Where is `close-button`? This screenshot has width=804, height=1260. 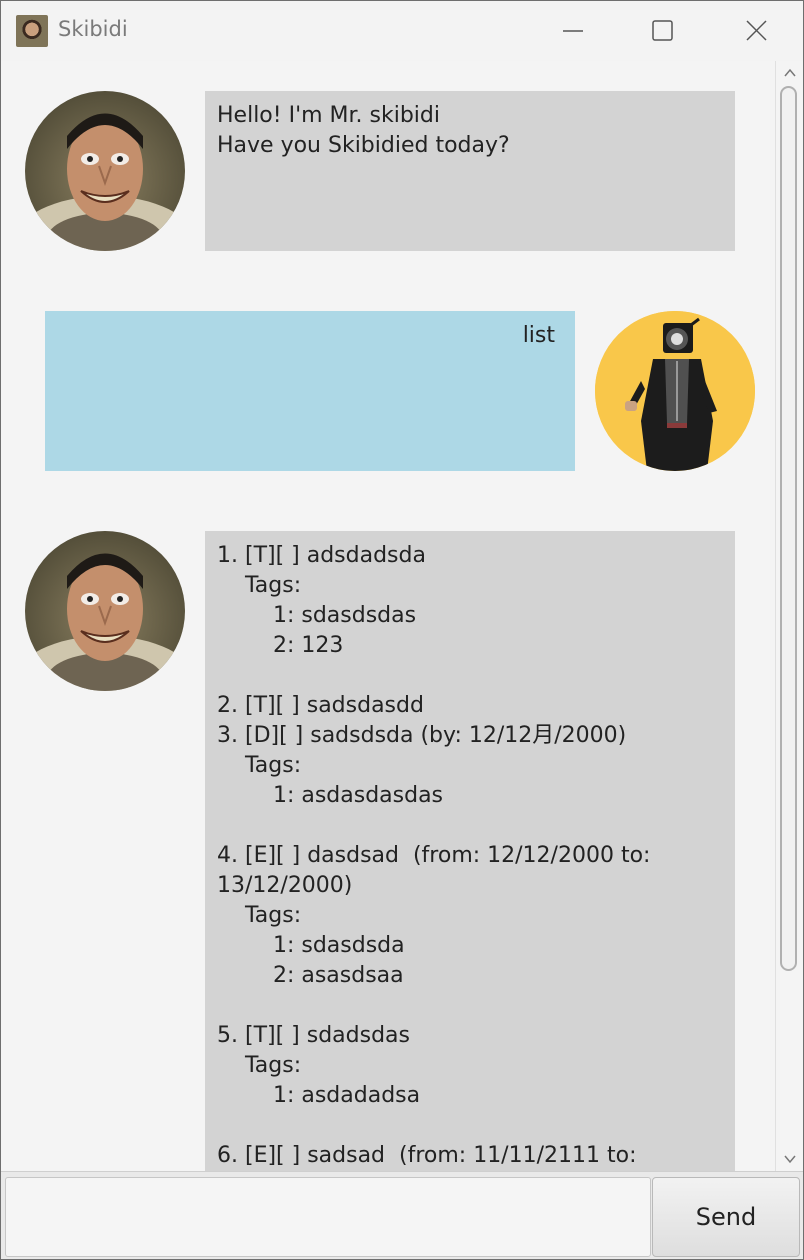 close-button is located at coordinates (757, 31).